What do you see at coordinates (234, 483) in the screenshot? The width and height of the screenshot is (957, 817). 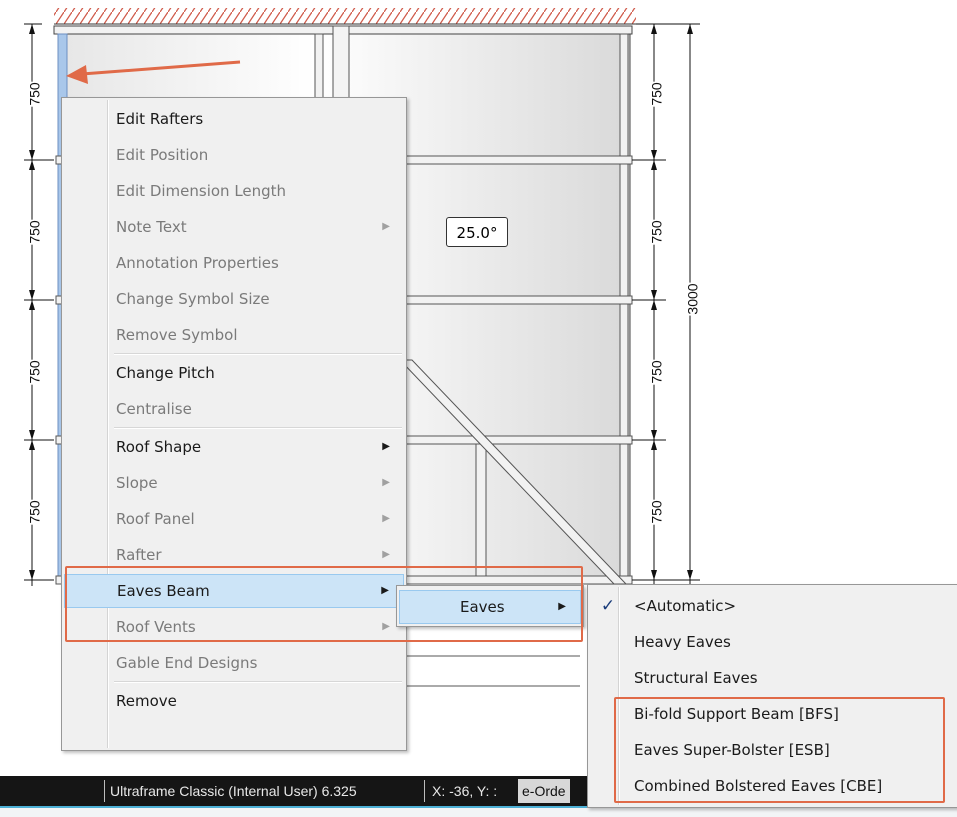 I see `menu-item-slope: Slope ▶` at bounding box center [234, 483].